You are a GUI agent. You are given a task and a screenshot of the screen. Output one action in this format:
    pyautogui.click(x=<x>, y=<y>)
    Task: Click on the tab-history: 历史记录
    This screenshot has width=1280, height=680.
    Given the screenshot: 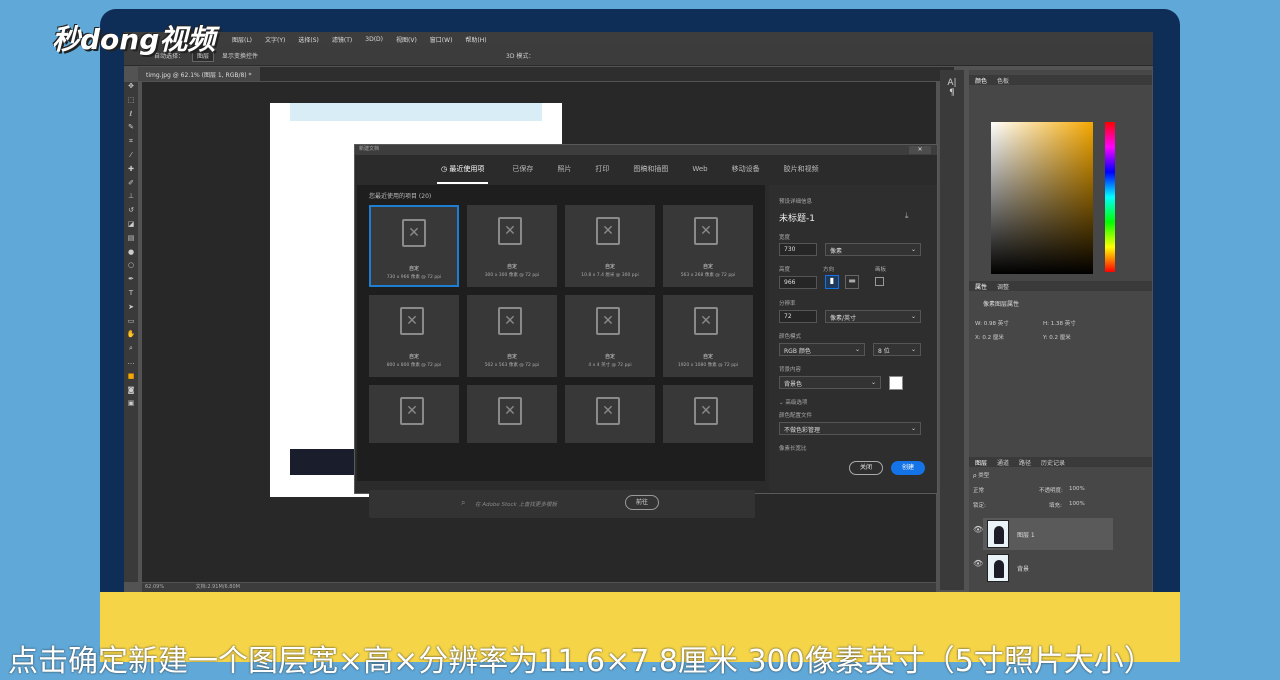 What is the action you would take?
    pyautogui.click(x=1053, y=462)
    